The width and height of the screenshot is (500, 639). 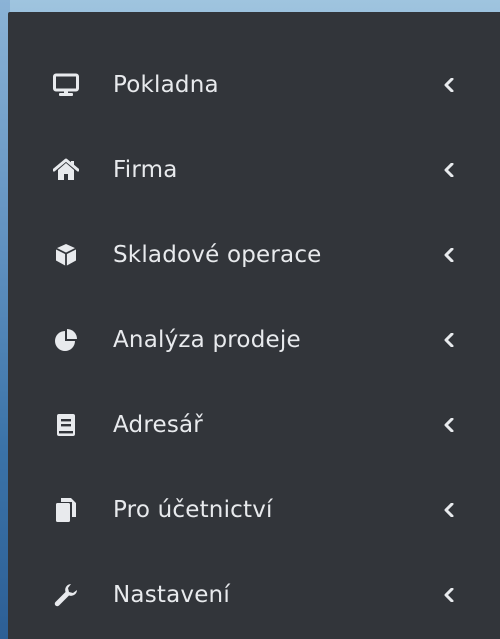 What do you see at coordinates (66, 170) in the screenshot?
I see `home-icon` at bounding box center [66, 170].